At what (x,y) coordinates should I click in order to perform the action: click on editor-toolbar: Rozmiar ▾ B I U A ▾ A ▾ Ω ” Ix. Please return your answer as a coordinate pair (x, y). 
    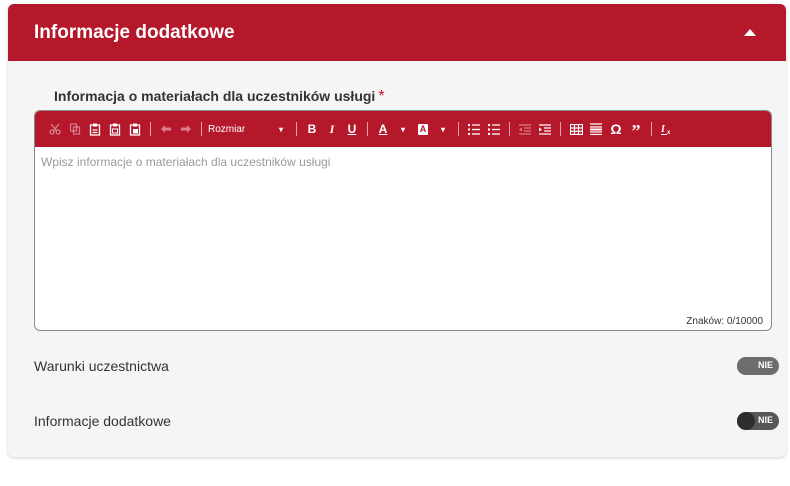
    Looking at the image, I should click on (403, 129).